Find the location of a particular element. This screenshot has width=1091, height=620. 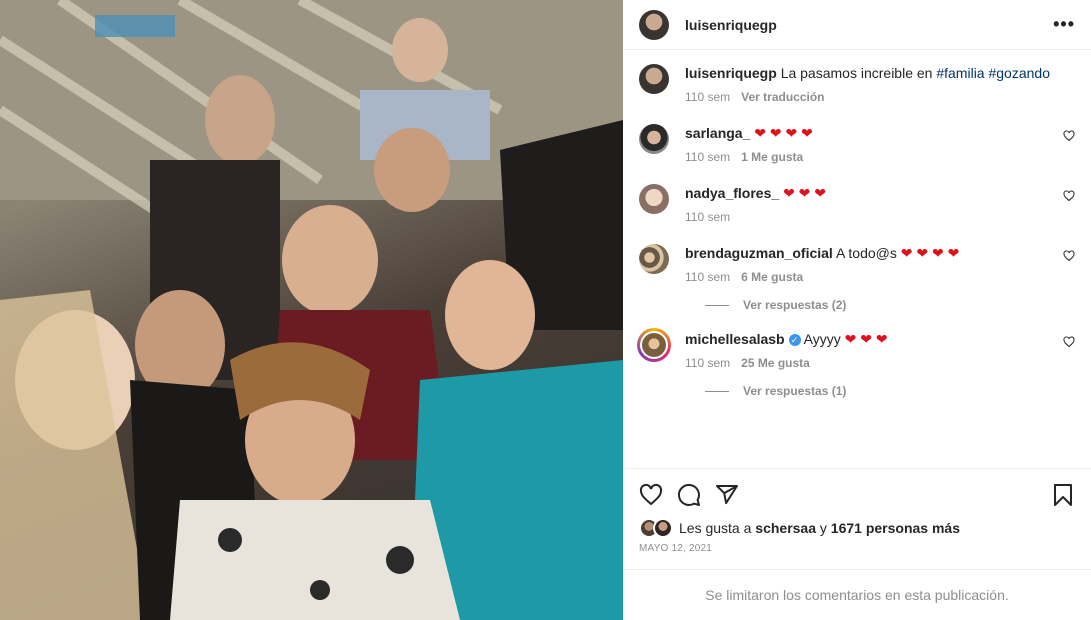

story-ring is located at coordinates (654, 345).